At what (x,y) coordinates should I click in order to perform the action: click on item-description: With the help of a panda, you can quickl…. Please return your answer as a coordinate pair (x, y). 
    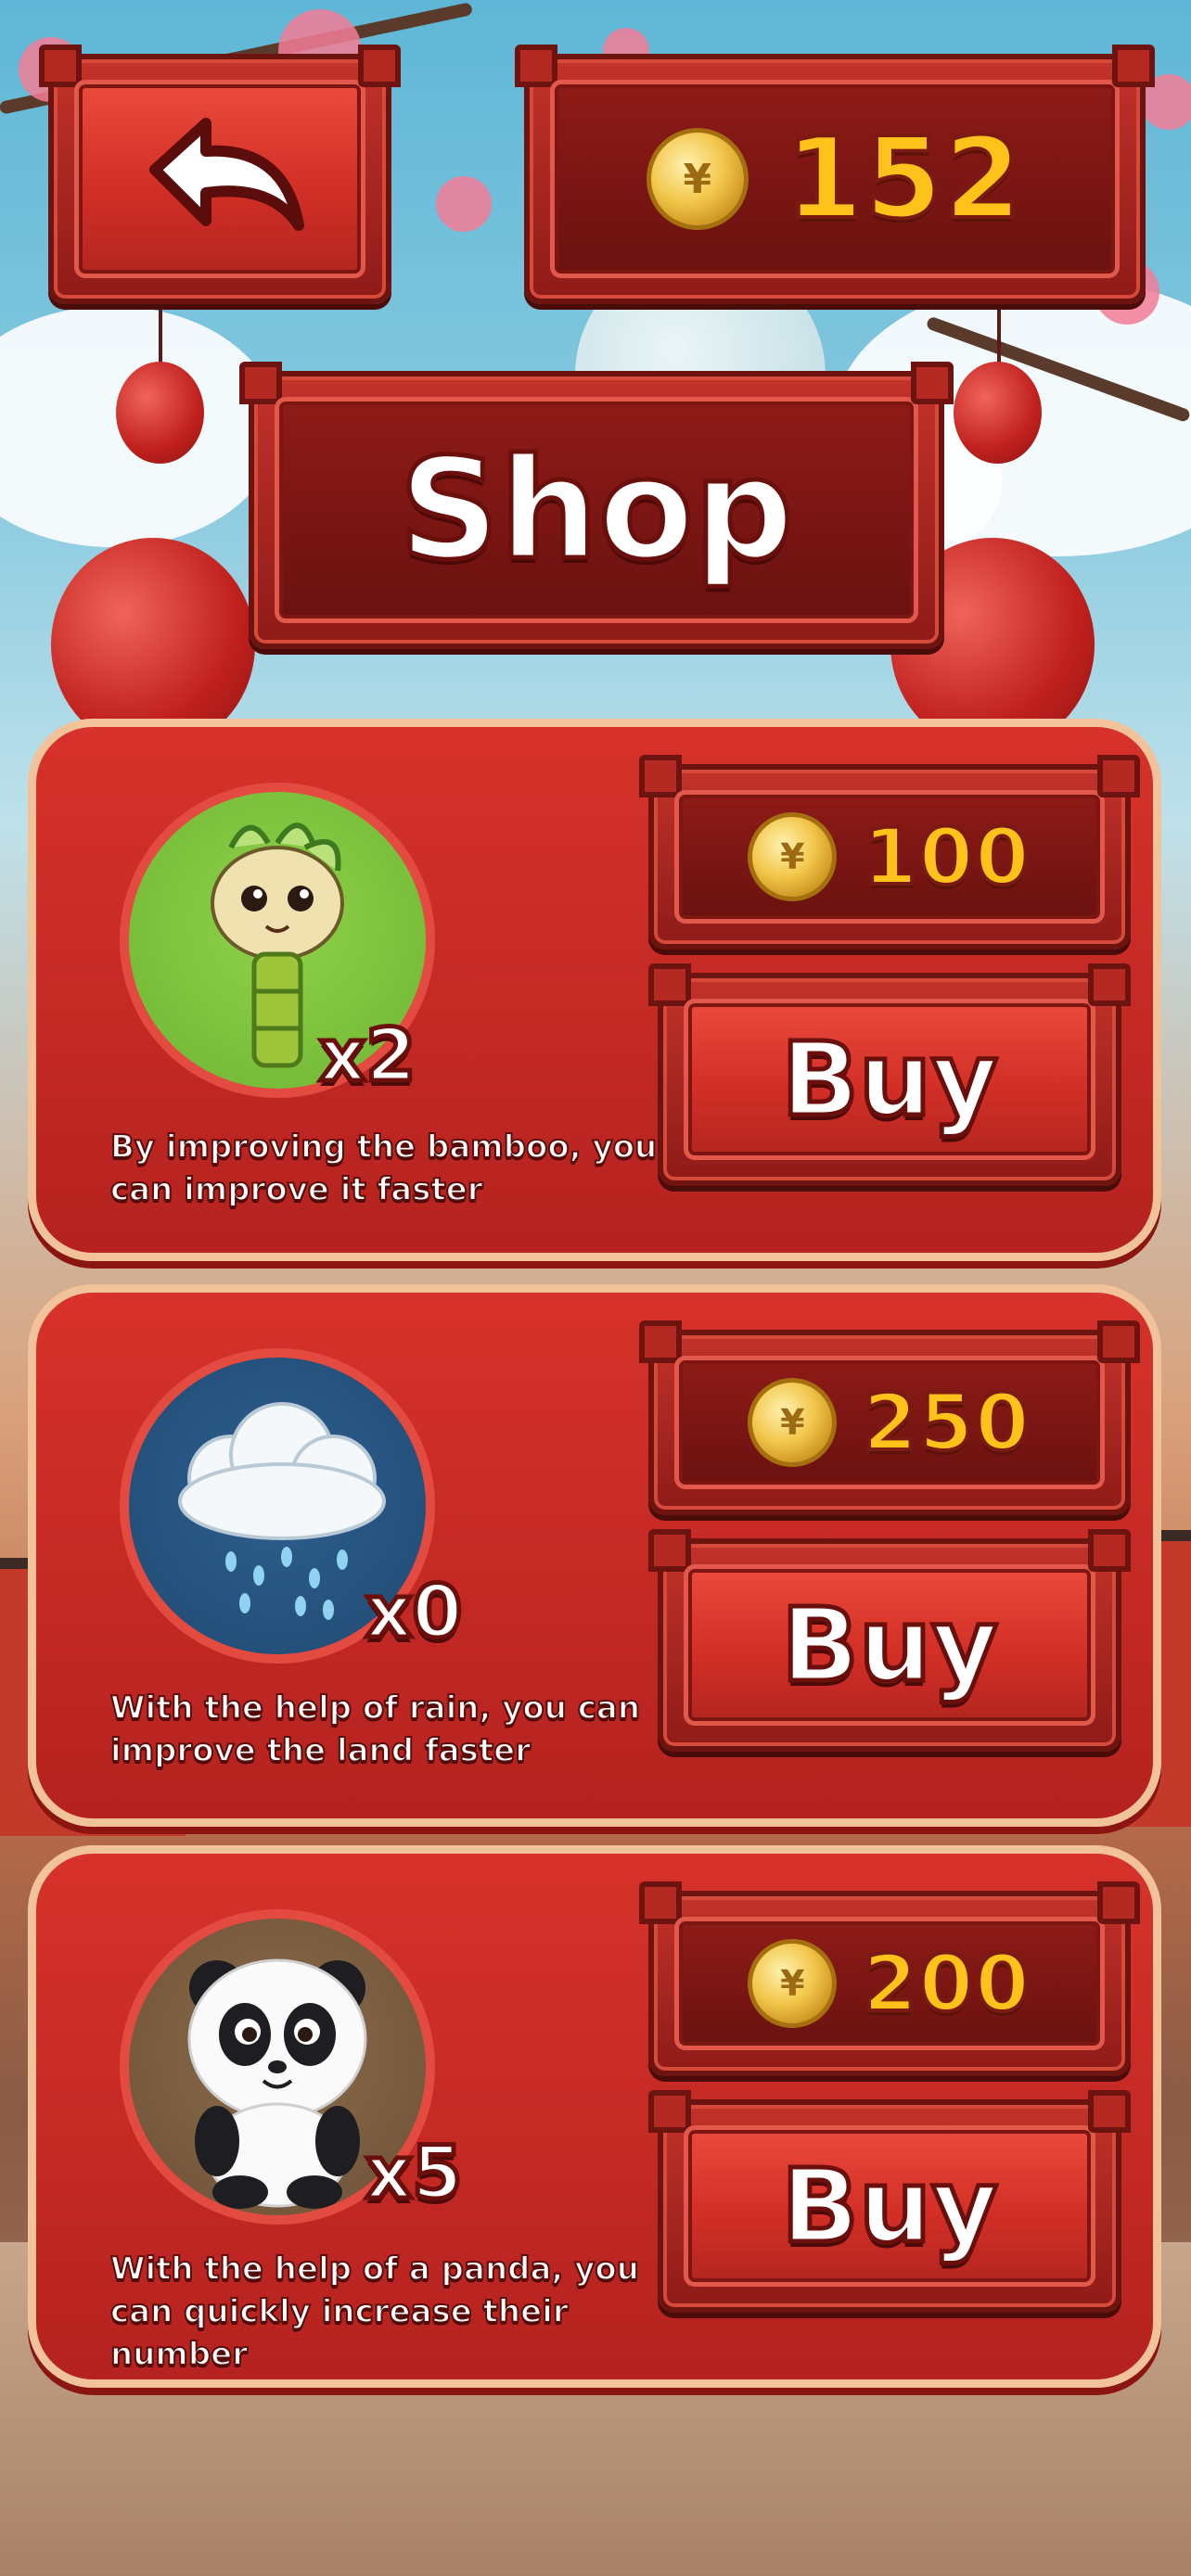
    Looking at the image, I should click on (374, 2312).